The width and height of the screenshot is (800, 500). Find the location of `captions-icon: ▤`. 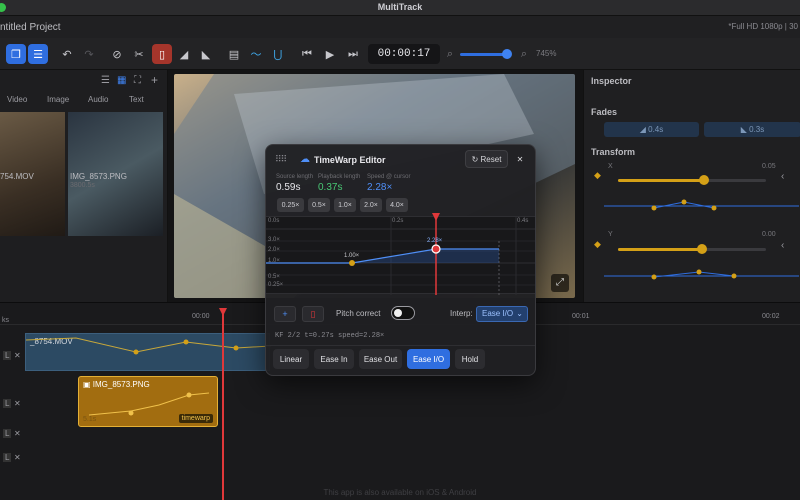

captions-icon: ▤ is located at coordinates (234, 54).